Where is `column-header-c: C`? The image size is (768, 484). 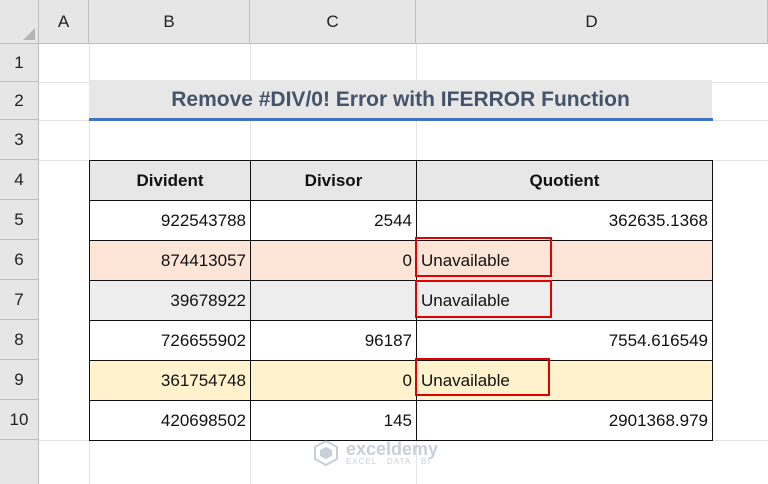 column-header-c: C is located at coordinates (333, 22).